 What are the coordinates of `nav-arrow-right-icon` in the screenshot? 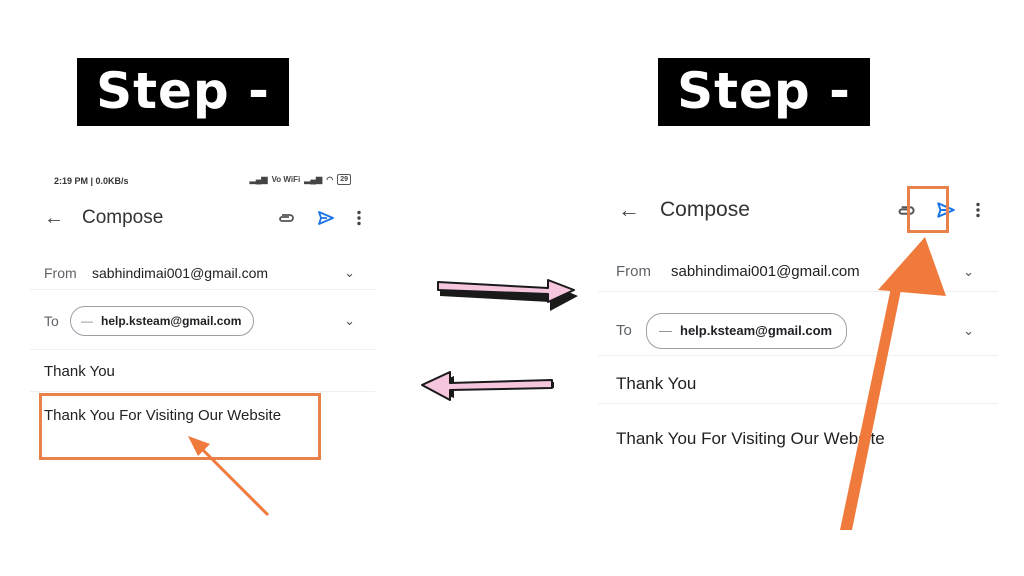 It's located at (507, 295).